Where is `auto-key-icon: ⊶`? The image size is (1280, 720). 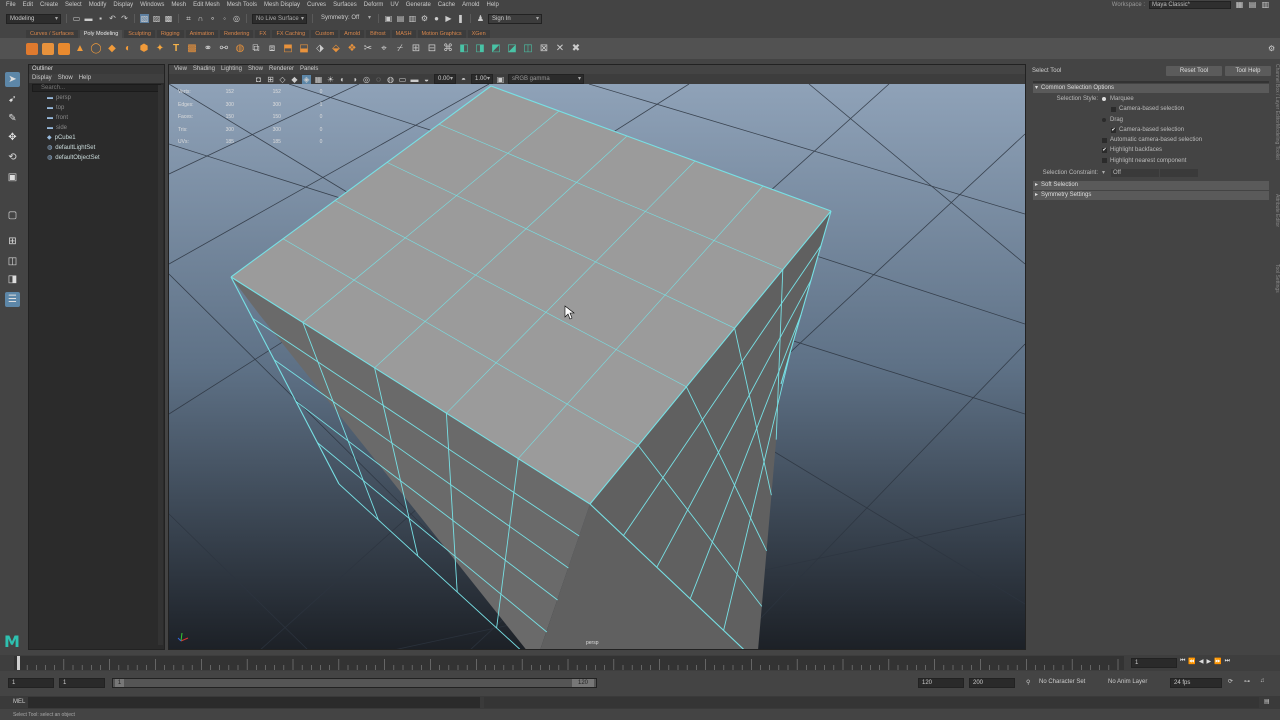 auto-key-icon: ⊶ is located at coordinates (1247, 681).